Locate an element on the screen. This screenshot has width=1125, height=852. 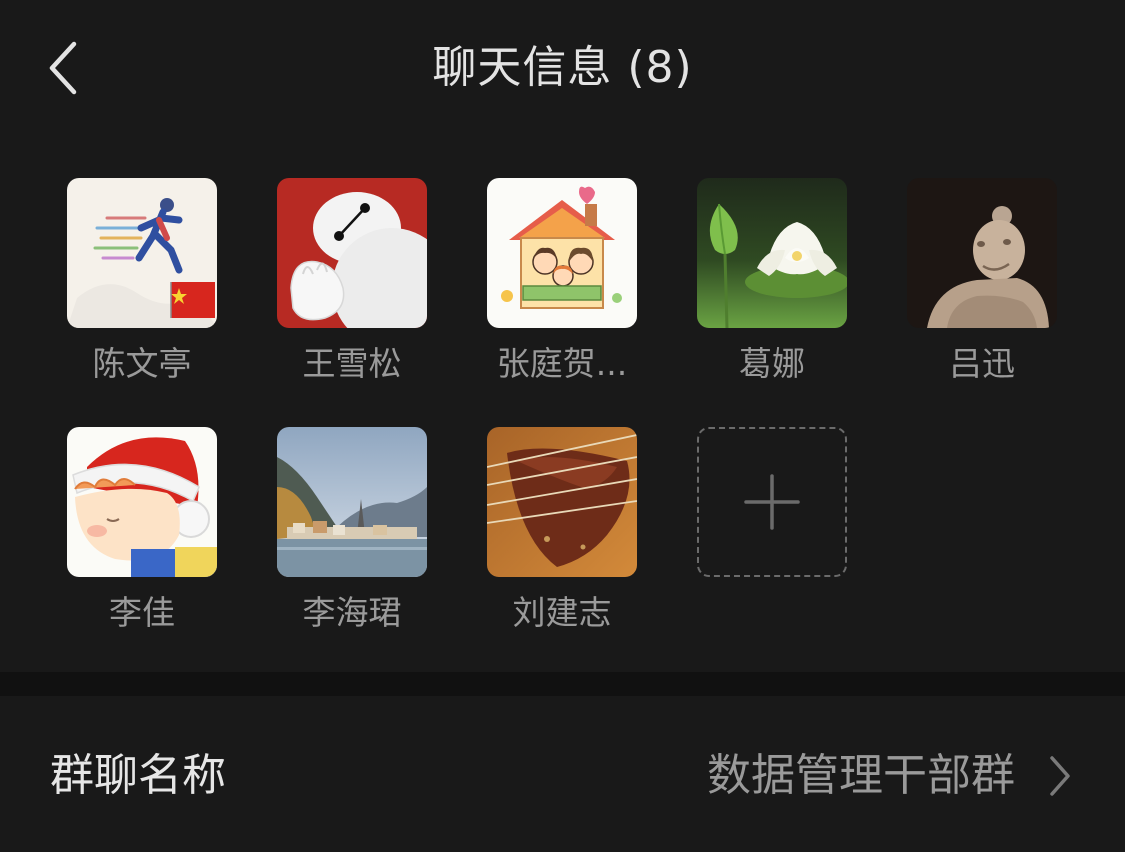
member-name: 吕迅 is located at coordinates (982, 363).